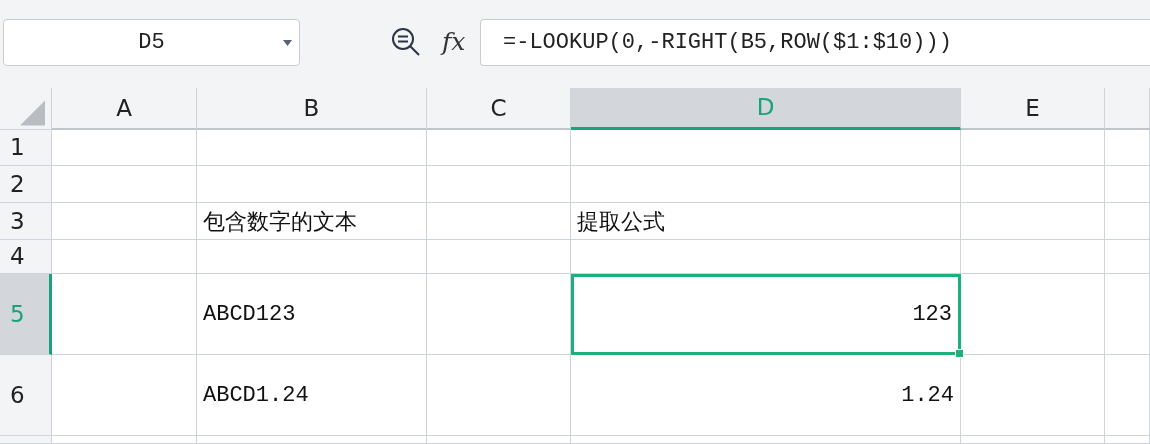 The image size is (1150, 444). What do you see at coordinates (1033, 109) in the screenshot?
I see `column-header: E` at bounding box center [1033, 109].